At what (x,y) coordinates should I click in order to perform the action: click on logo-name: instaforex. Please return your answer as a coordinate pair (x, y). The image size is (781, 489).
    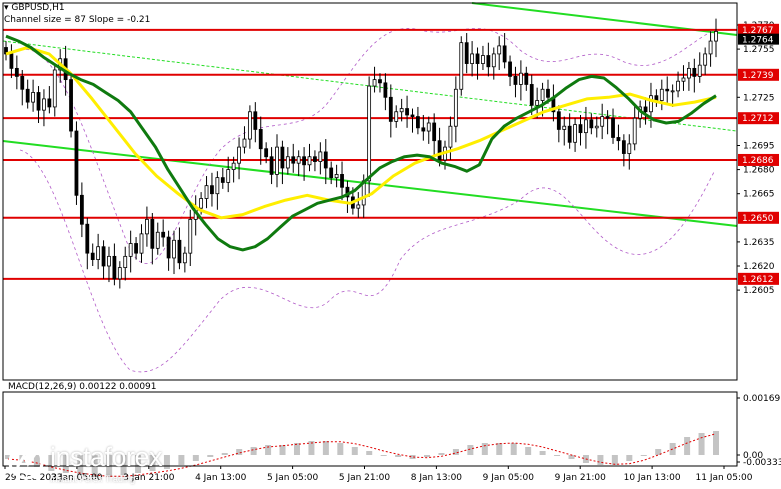
    Looking at the image, I should click on (106, 457).